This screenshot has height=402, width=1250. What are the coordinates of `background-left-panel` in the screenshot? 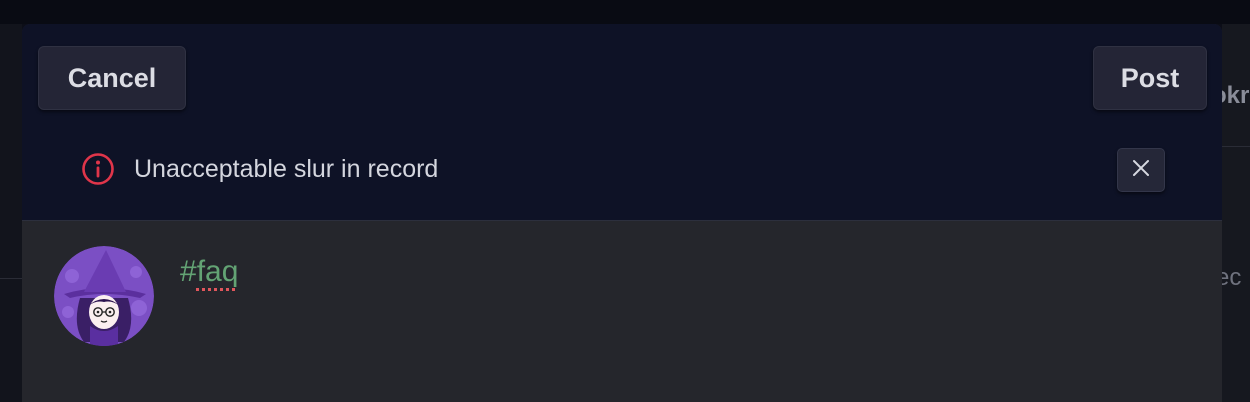 It's located at (11, 213).